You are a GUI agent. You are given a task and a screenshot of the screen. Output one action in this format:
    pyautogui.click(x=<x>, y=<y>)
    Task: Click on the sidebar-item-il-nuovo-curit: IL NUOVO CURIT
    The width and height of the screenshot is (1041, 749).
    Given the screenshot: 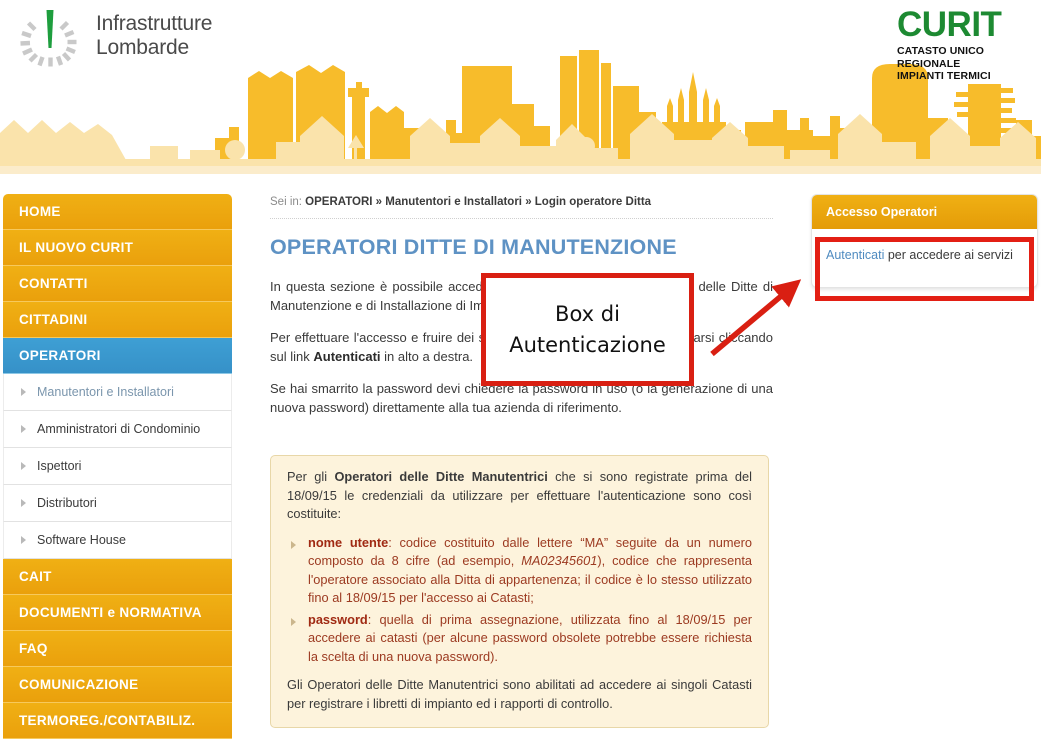 What is the action you would take?
    pyautogui.click(x=117, y=248)
    